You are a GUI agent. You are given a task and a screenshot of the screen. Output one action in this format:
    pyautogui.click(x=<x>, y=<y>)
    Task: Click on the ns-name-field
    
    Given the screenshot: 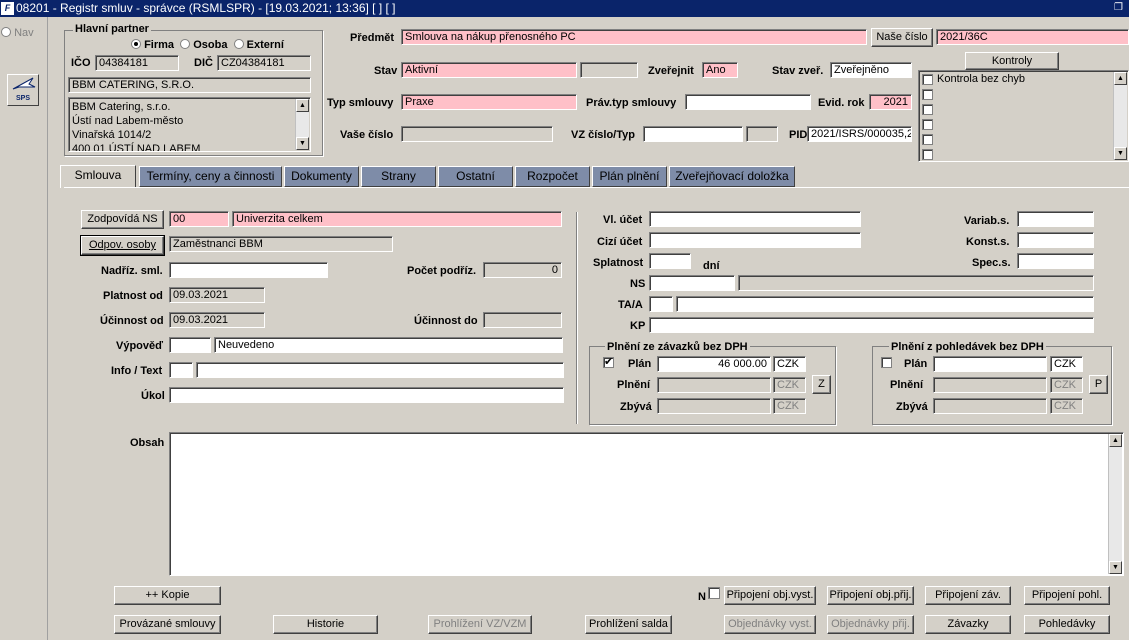 What is the action you would take?
    pyautogui.click(x=916, y=283)
    